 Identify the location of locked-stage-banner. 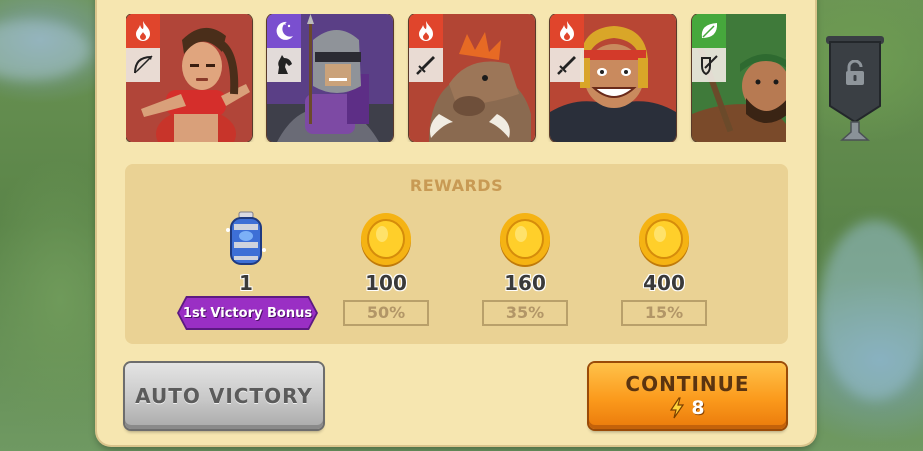
(855, 91).